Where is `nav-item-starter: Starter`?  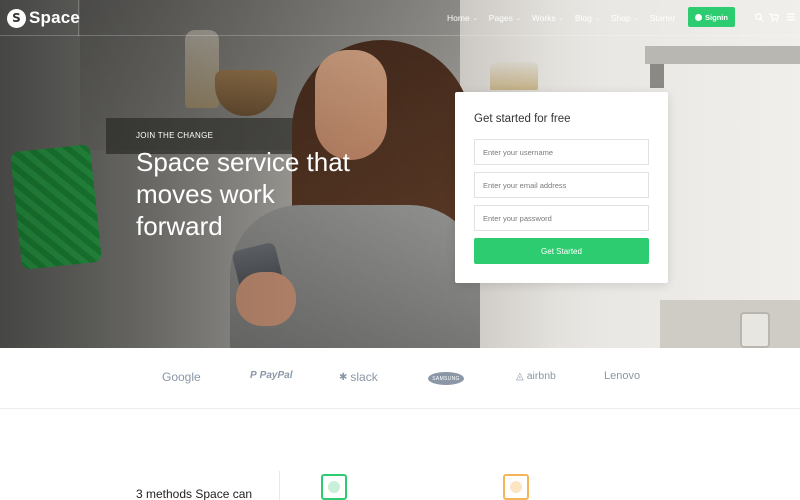 nav-item-starter: Starter is located at coordinates (663, 18).